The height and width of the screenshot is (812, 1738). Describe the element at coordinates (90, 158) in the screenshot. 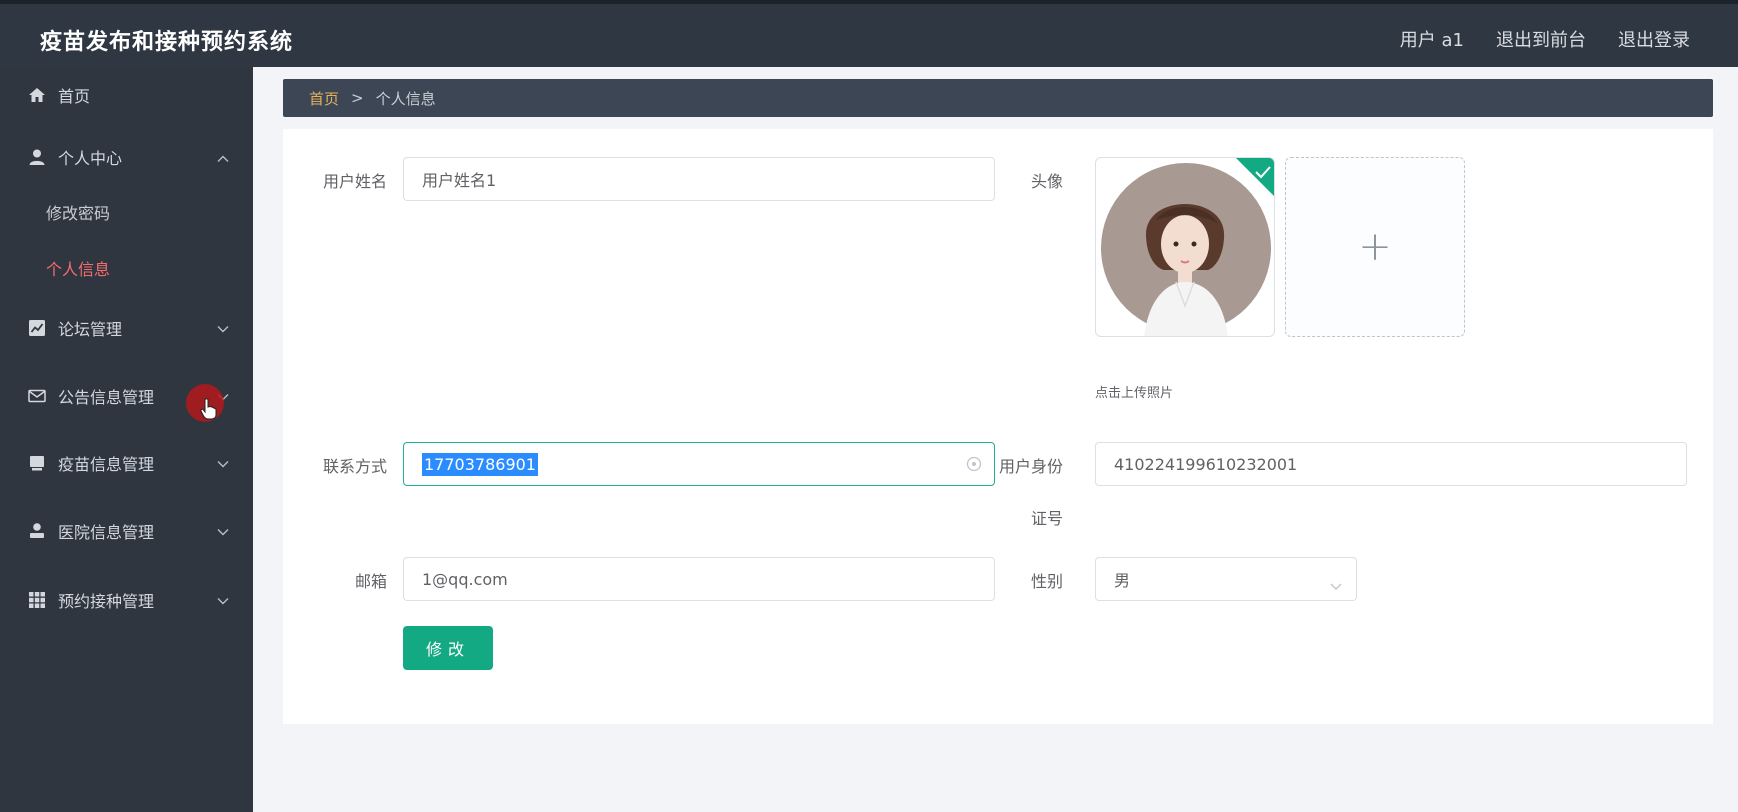

I see `sidebar-item-label: 个人中心` at that location.